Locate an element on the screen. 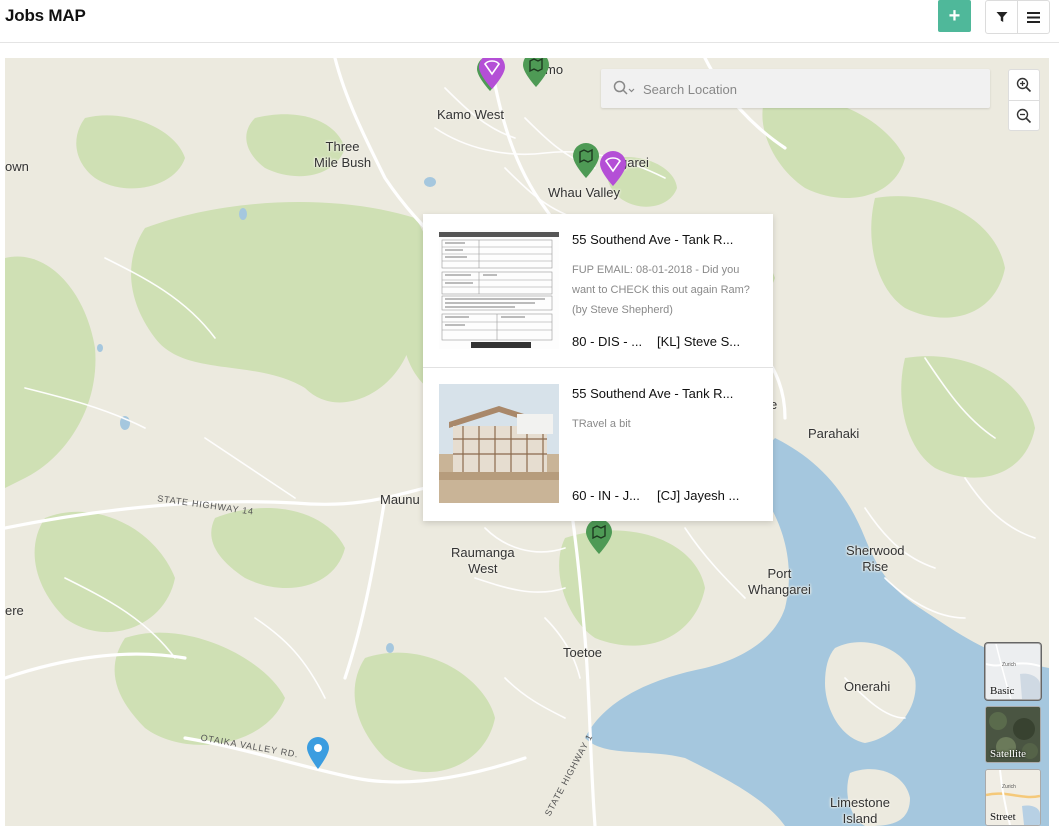  hamburger-menu-icon is located at coordinates (1033, 17).